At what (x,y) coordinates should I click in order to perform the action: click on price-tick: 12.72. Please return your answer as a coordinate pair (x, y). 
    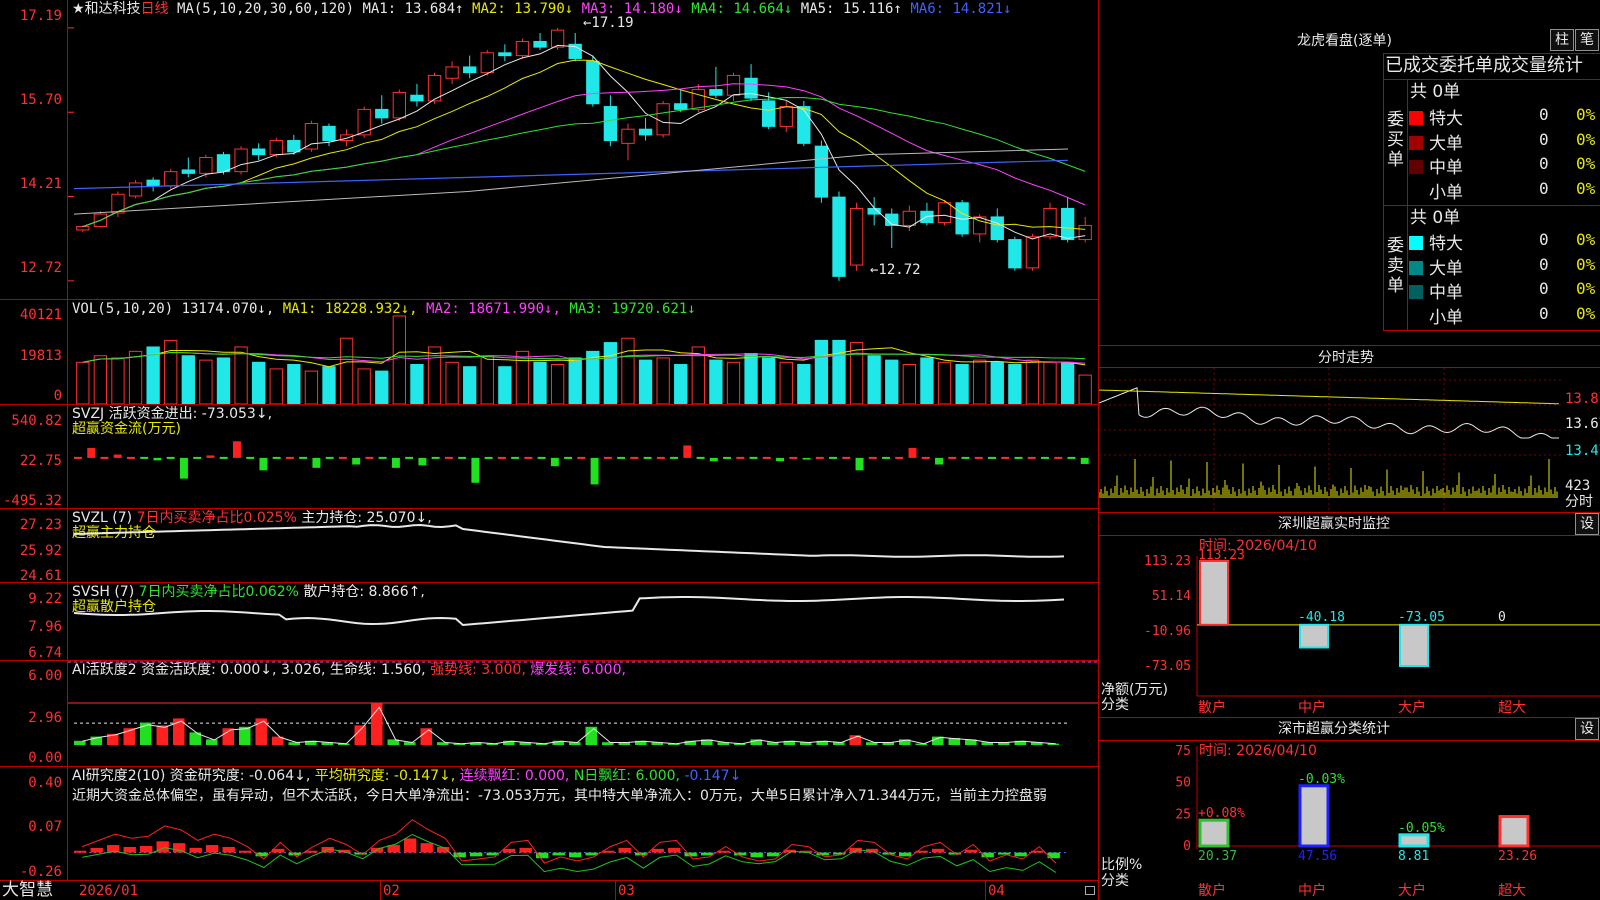
    Looking at the image, I should click on (40, 268).